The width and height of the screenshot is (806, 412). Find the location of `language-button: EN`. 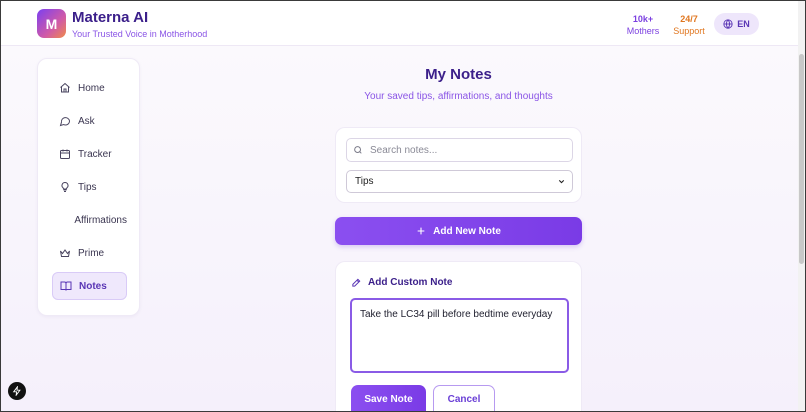

language-button: EN is located at coordinates (736, 24).